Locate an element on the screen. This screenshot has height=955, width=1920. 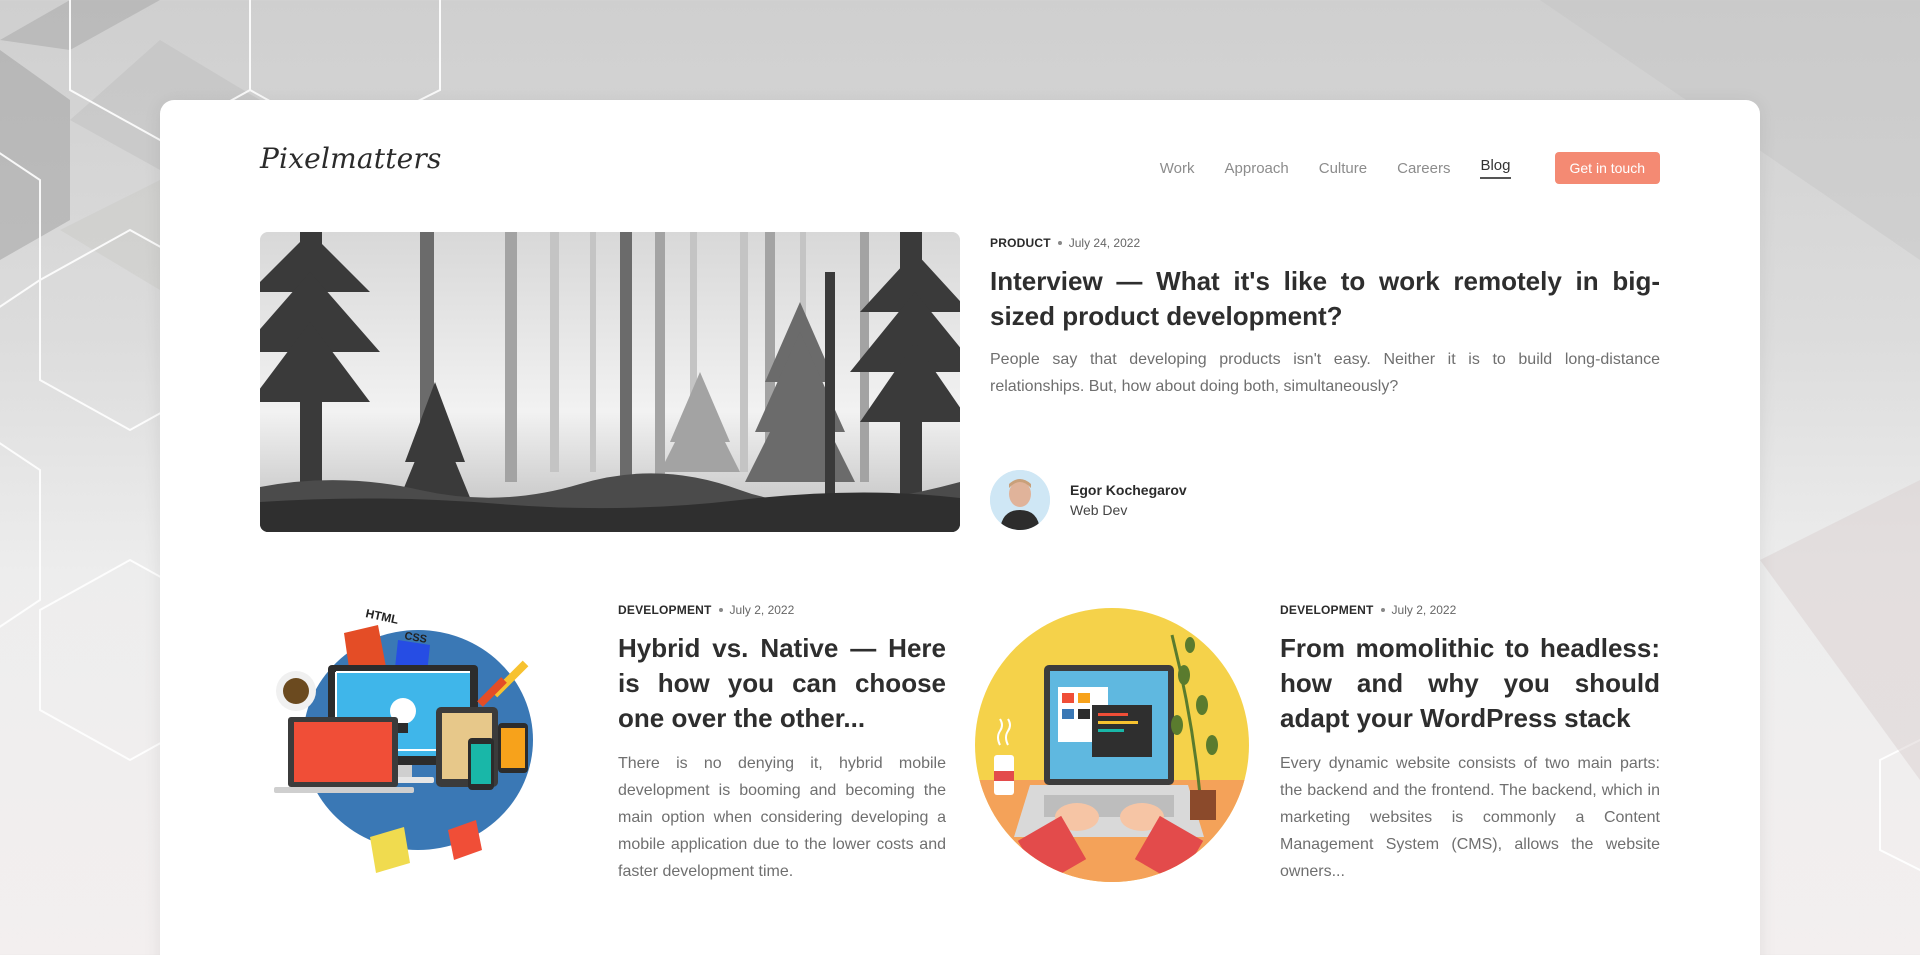
nav-culture: Culture is located at coordinates (1343, 168).